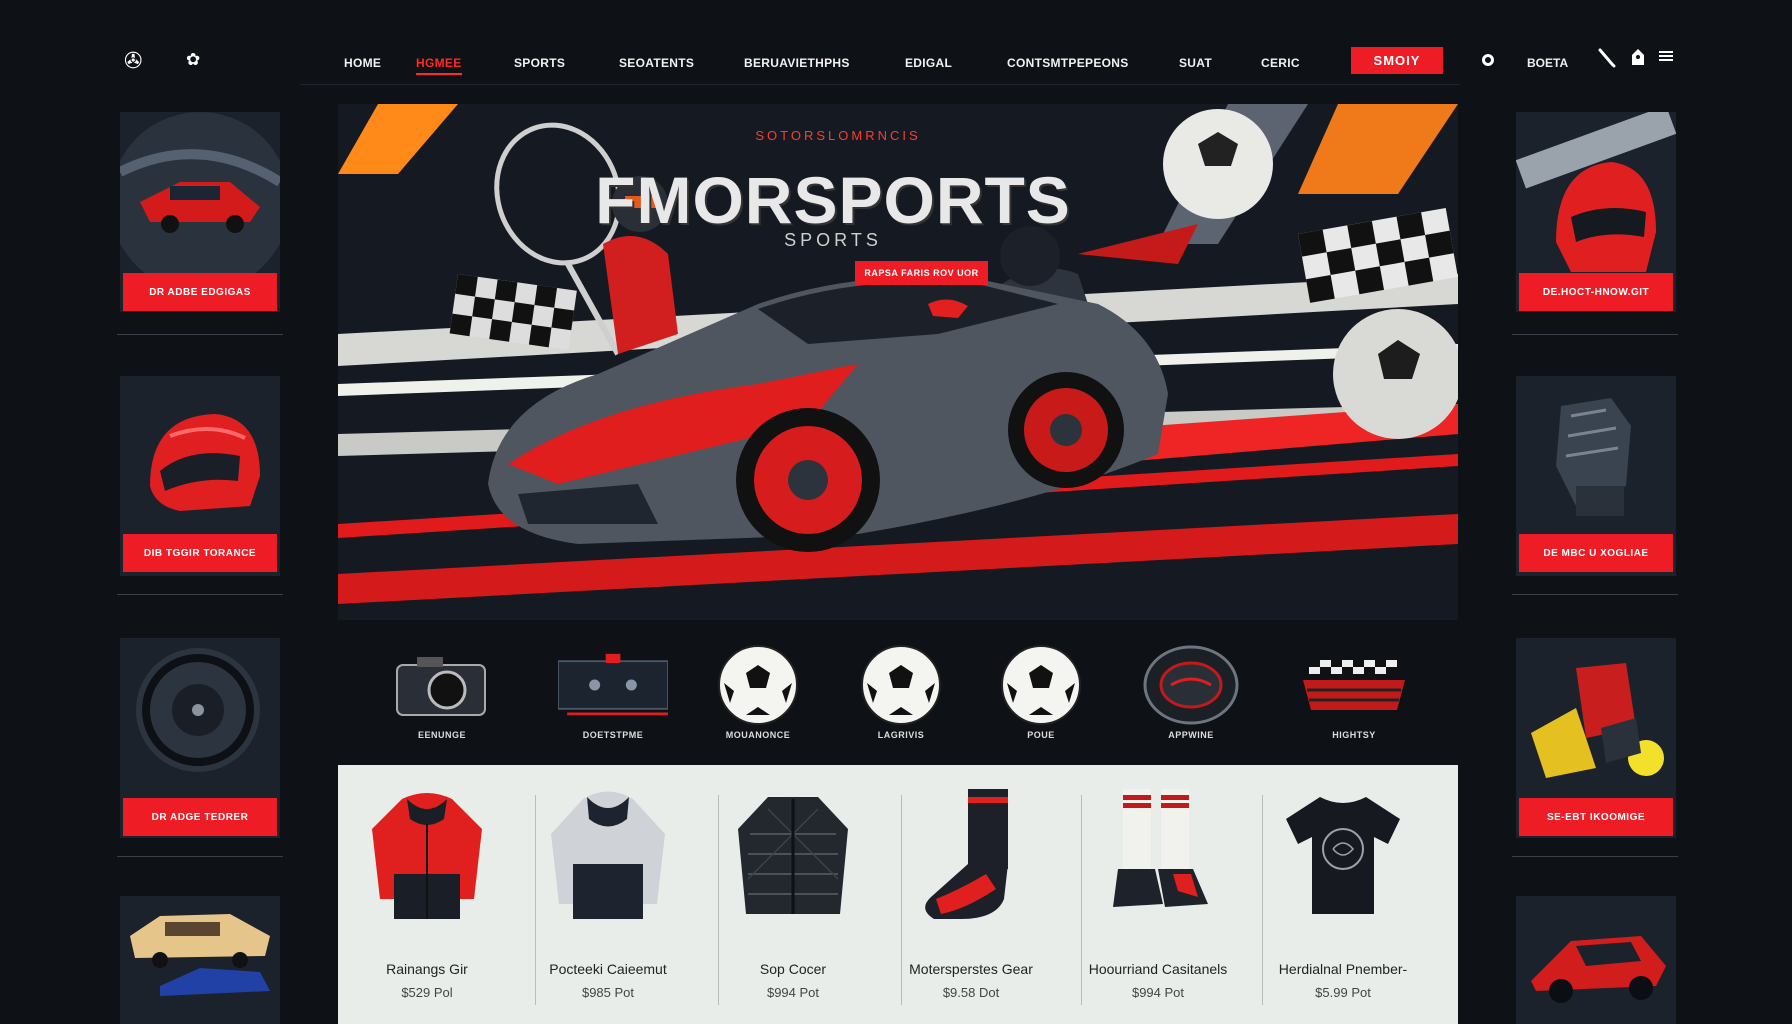 The width and height of the screenshot is (1792, 1024). I want to click on category-item: HIGHTSY, so click(1354, 690).